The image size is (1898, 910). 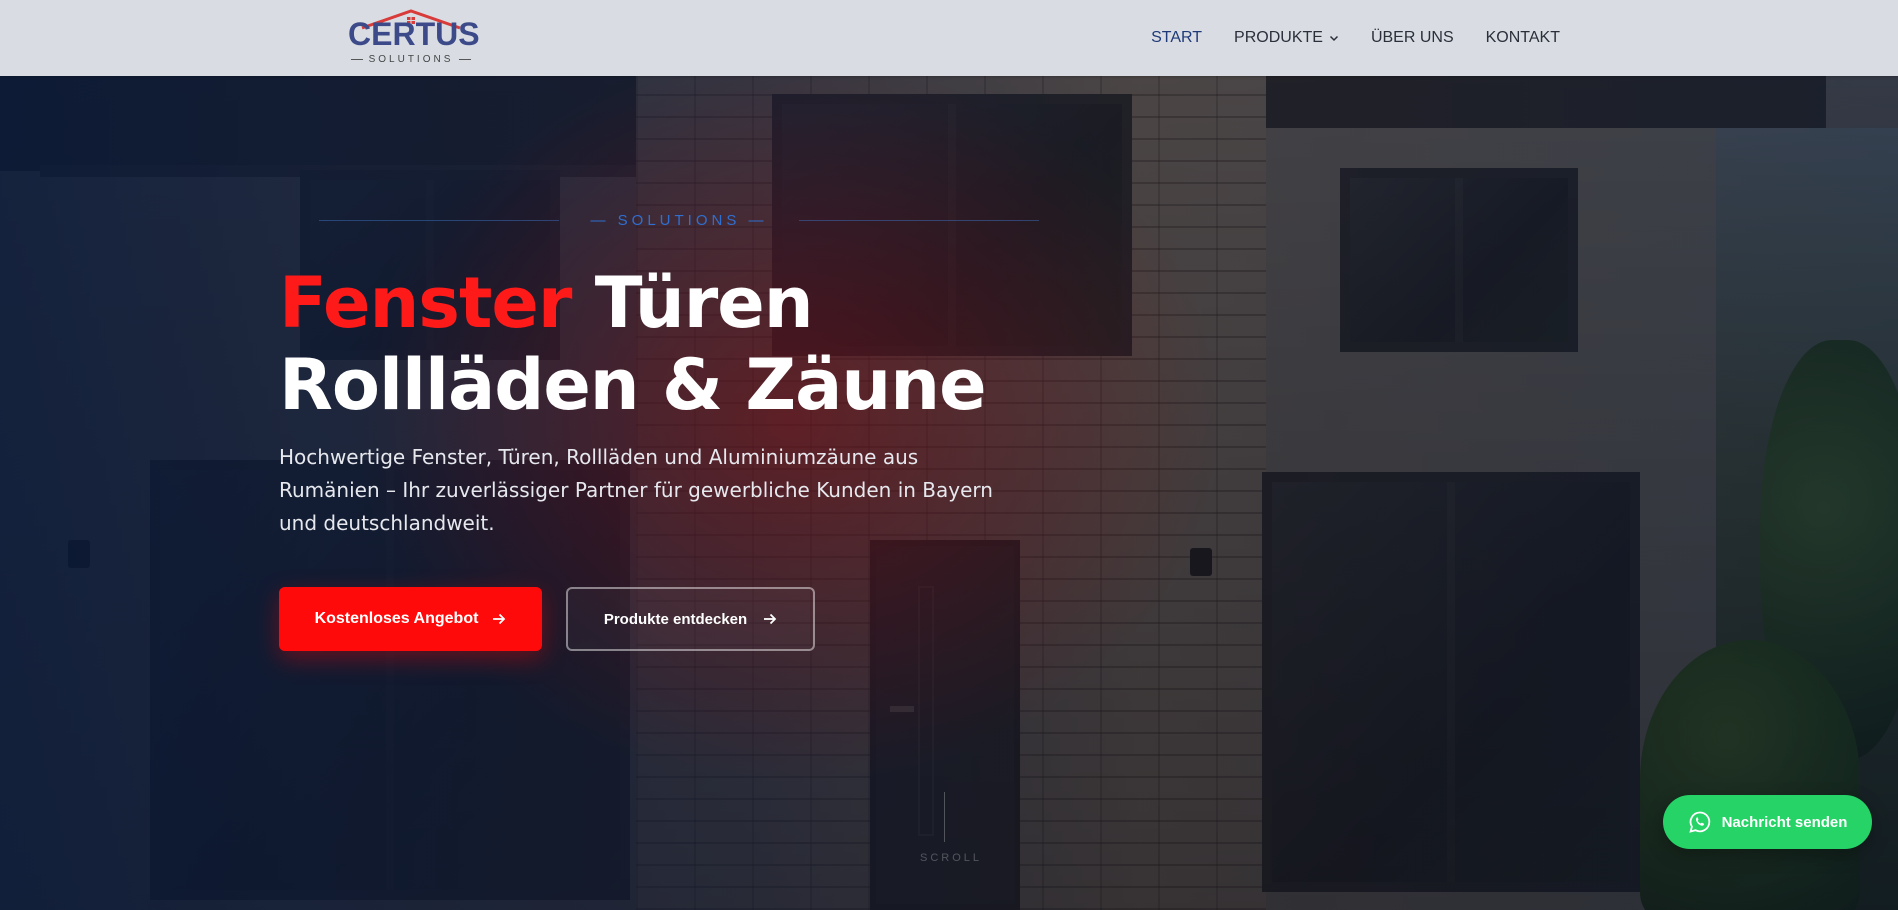 What do you see at coordinates (425, 303) in the screenshot?
I see `hero-title-accent: Fenster` at bounding box center [425, 303].